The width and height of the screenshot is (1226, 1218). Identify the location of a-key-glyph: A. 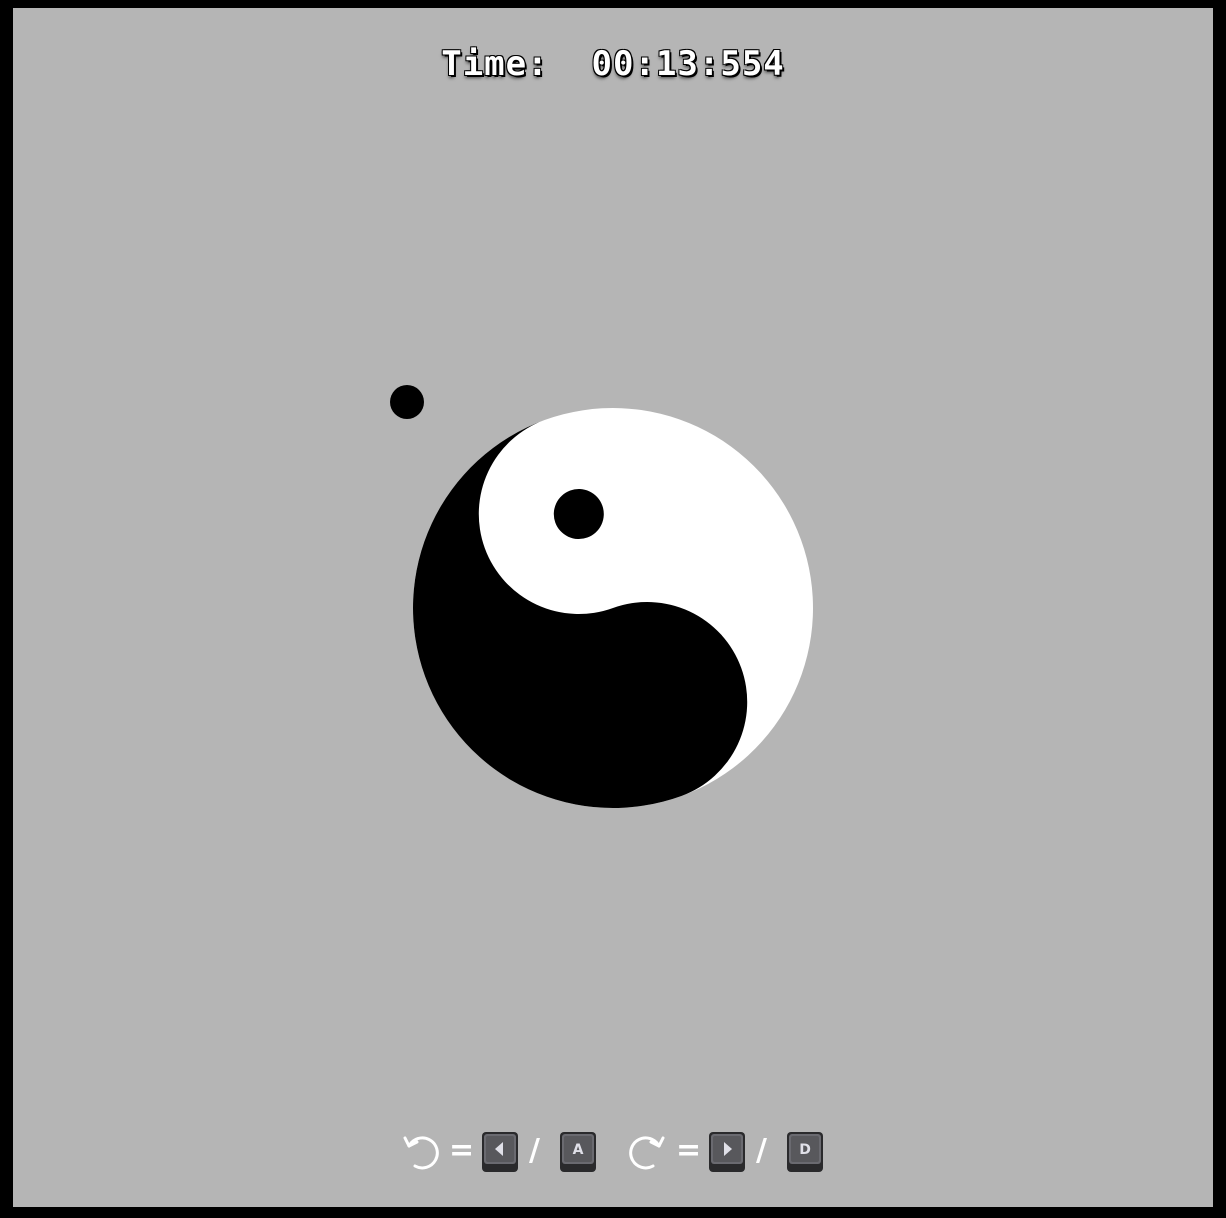
(578, 1150).